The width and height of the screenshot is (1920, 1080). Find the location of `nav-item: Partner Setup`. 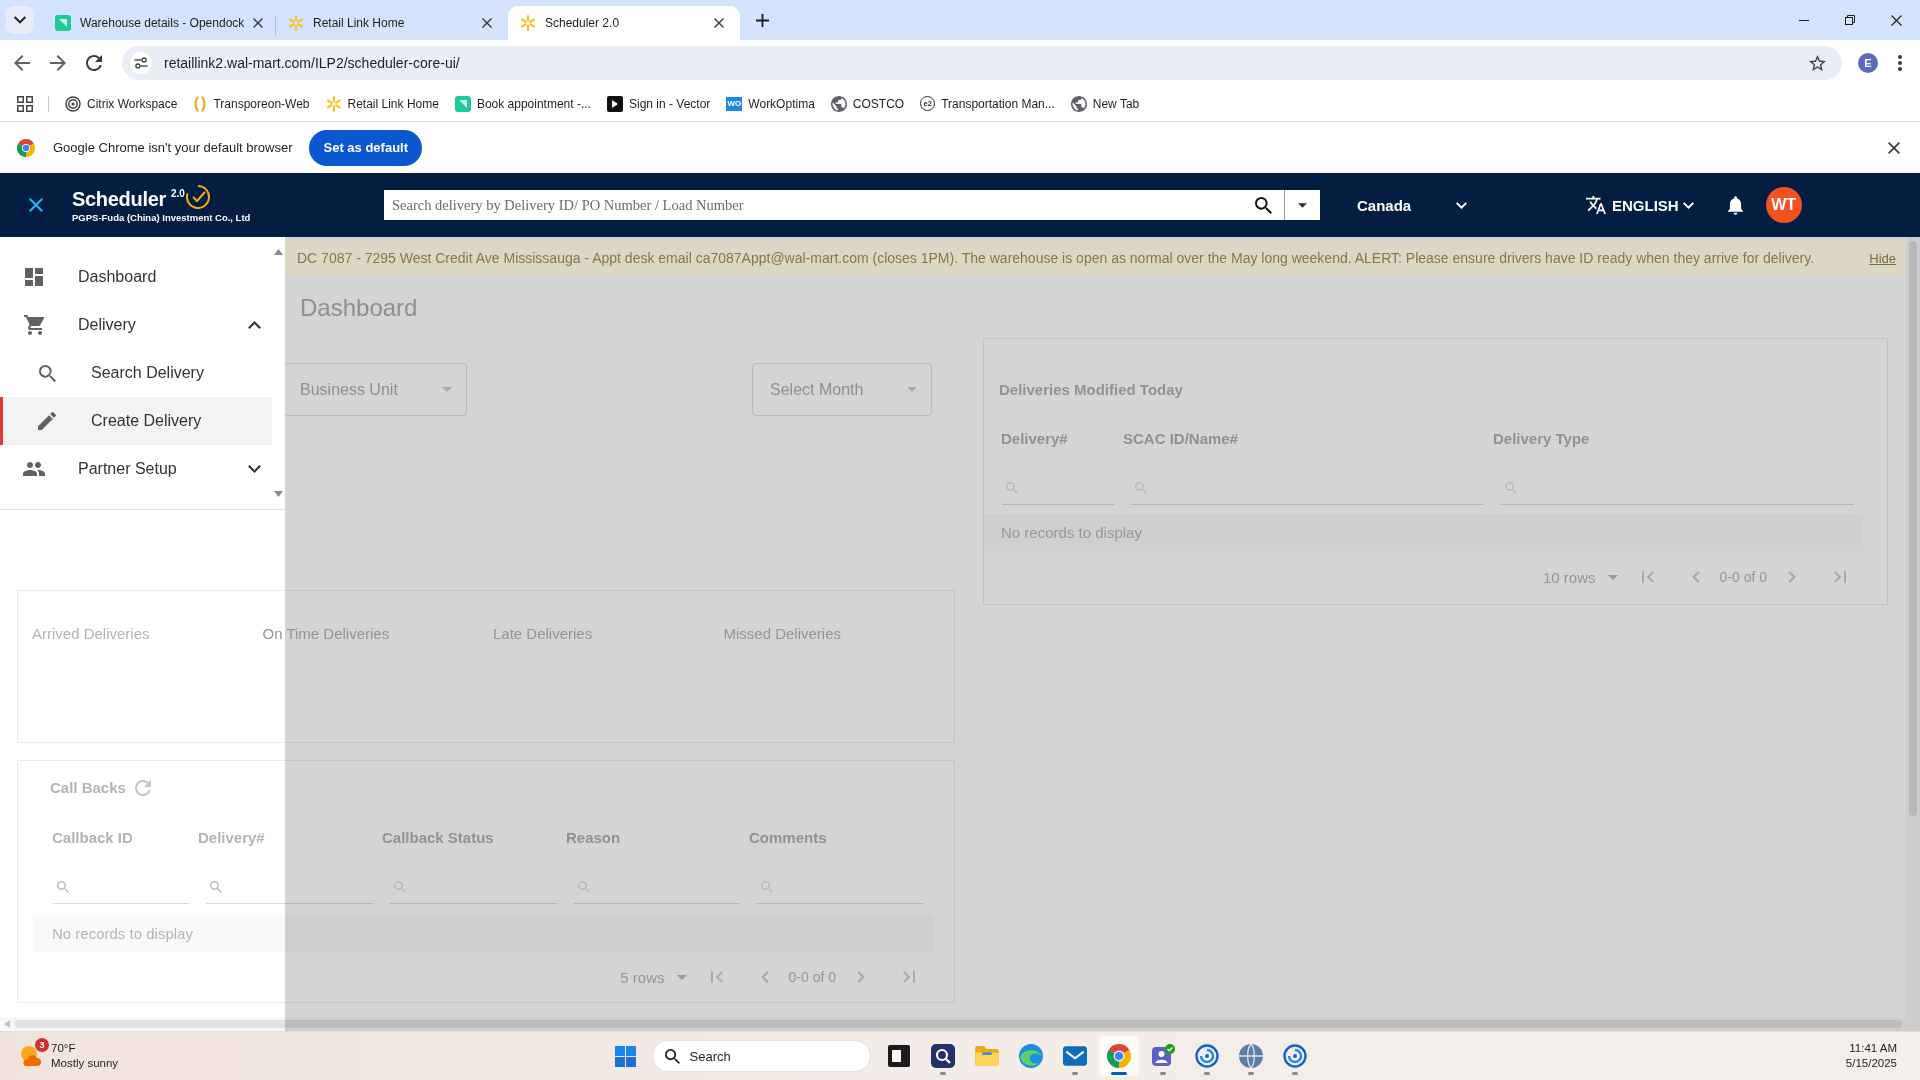

nav-item: Partner Setup is located at coordinates (136, 469).